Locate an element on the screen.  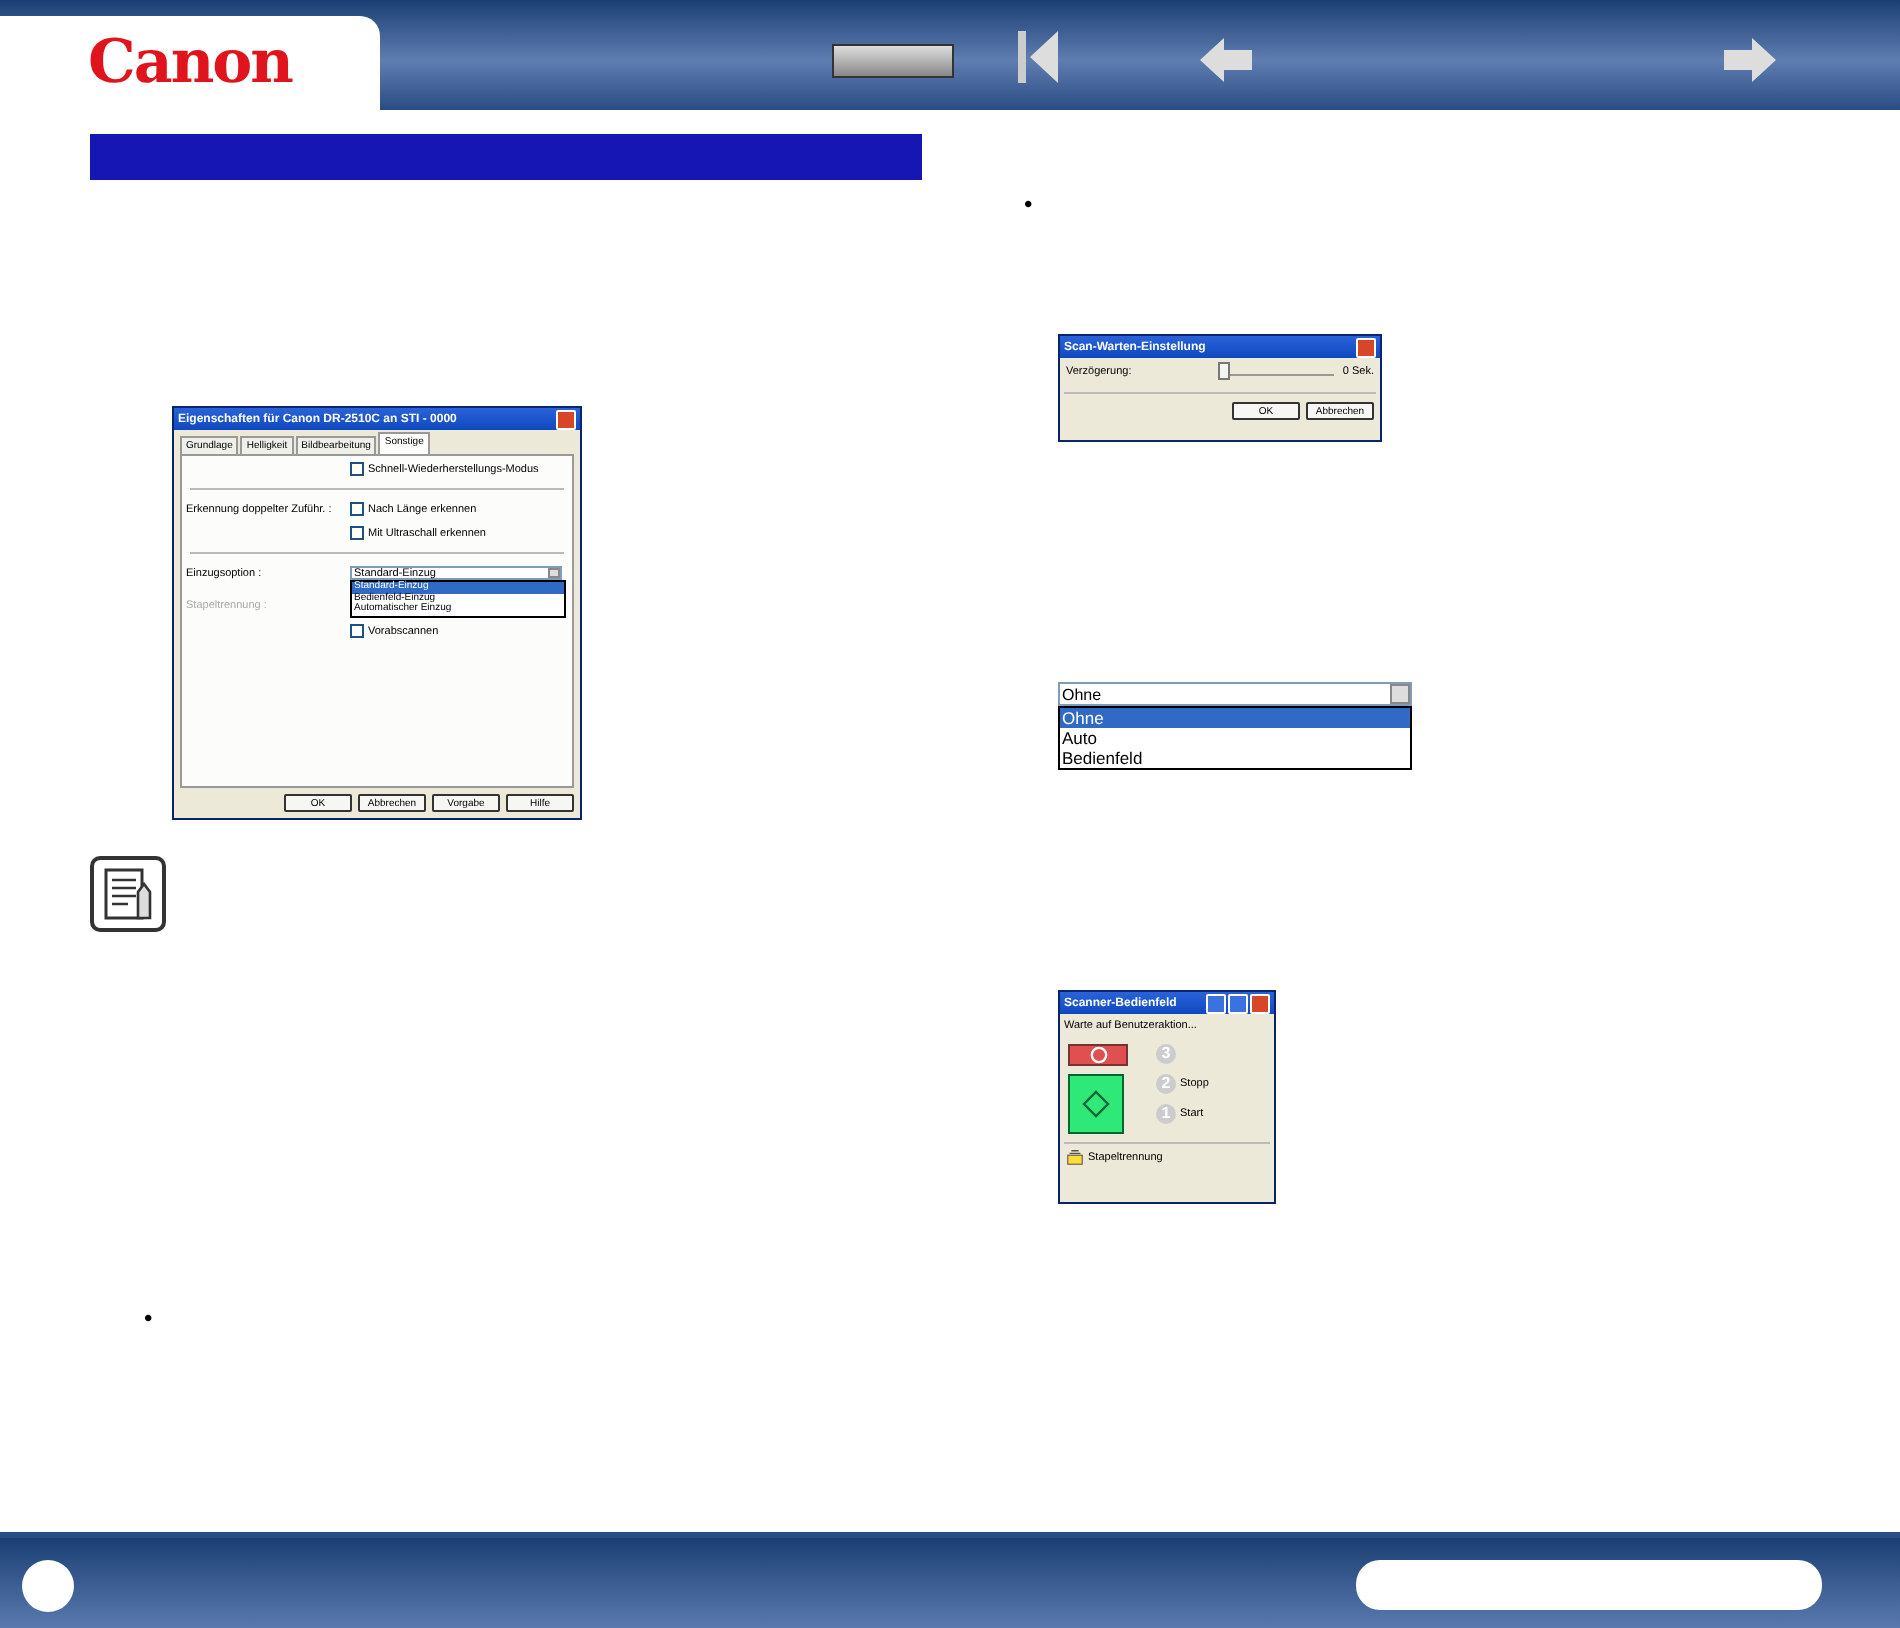
search-pill is located at coordinates (1589, 1585).